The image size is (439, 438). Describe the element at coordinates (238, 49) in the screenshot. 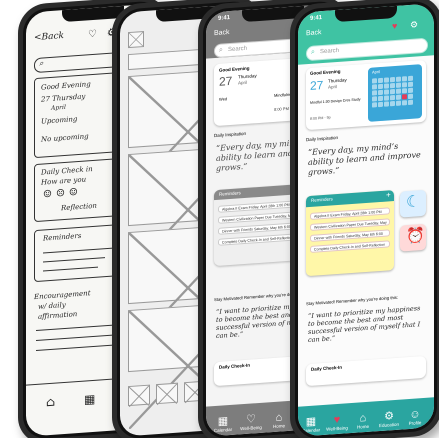

I see `search-placeholder: Search` at that location.